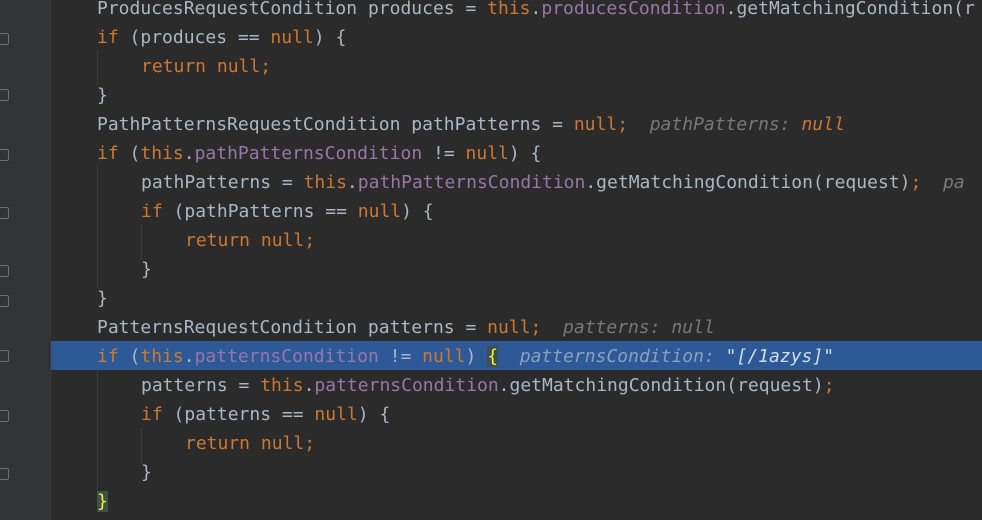 This screenshot has height=520, width=982. What do you see at coordinates (222, 182) in the screenshot?
I see `assignment: pathPatterns =` at bounding box center [222, 182].